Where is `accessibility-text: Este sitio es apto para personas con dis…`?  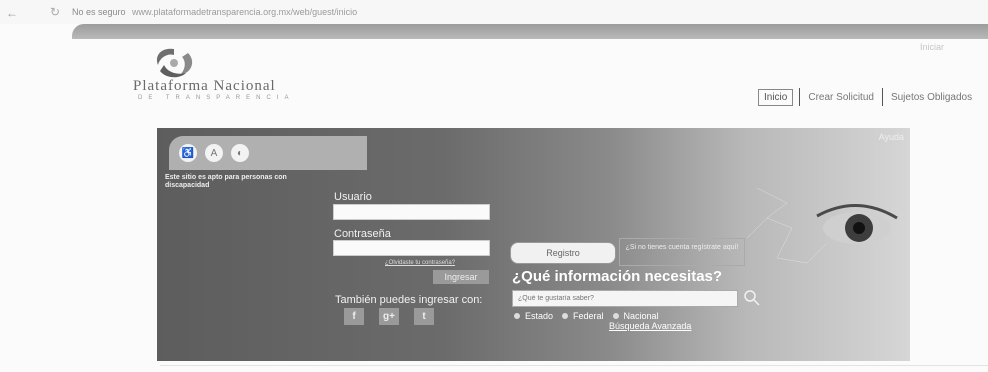 accessibility-text: Este sitio es apto para personas con dis… is located at coordinates (226, 181).